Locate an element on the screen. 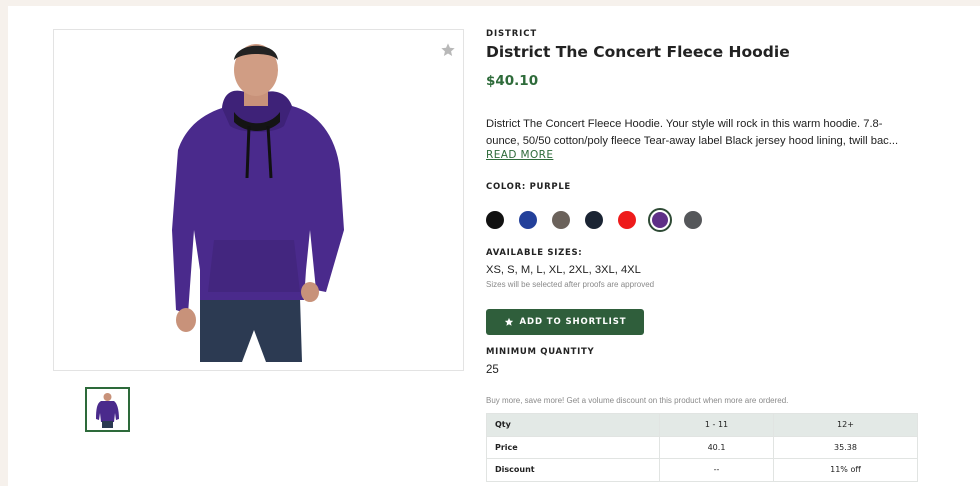  brand-name: DISTRICT is located at coordinates (512, 34).